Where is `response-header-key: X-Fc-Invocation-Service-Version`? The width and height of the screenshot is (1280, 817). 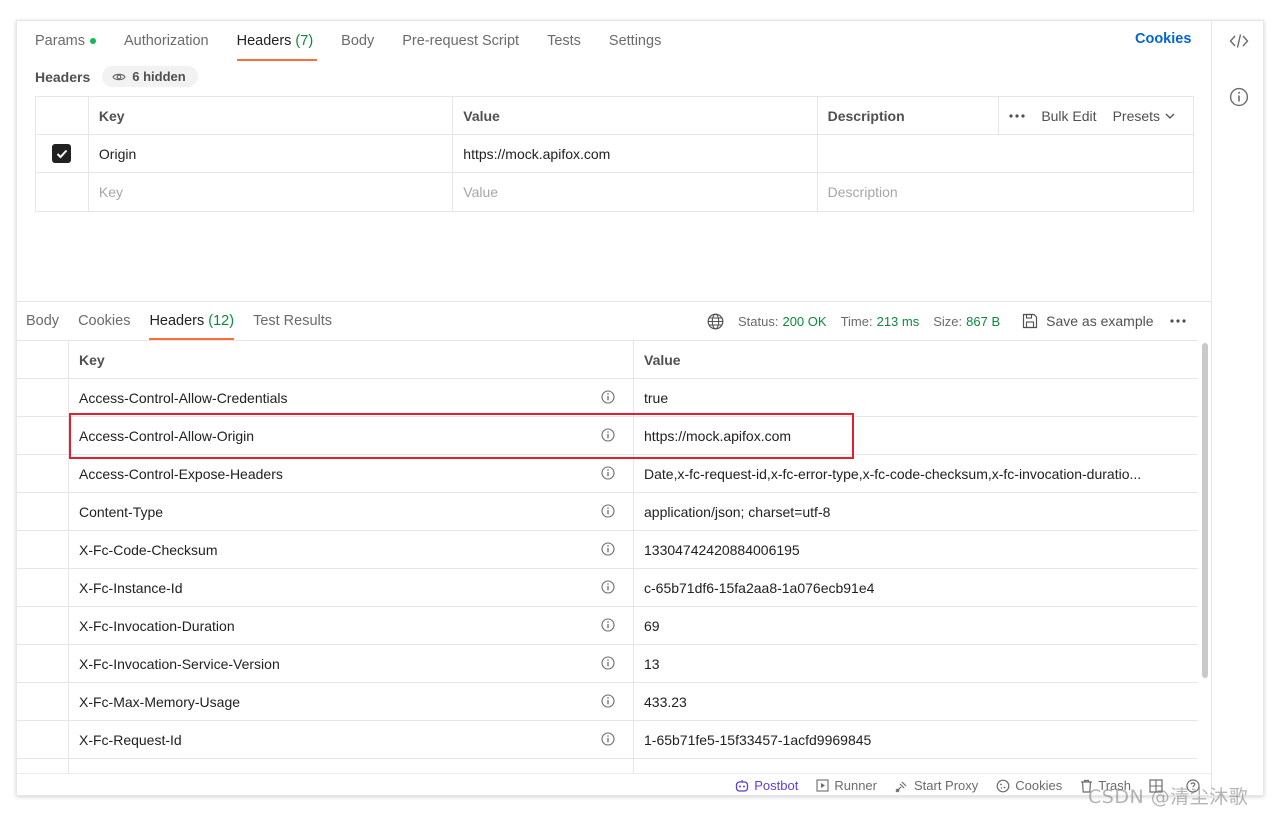 response-header-key: X-Fc-Invocation-Service-Version is located at coordinates (351, 663).